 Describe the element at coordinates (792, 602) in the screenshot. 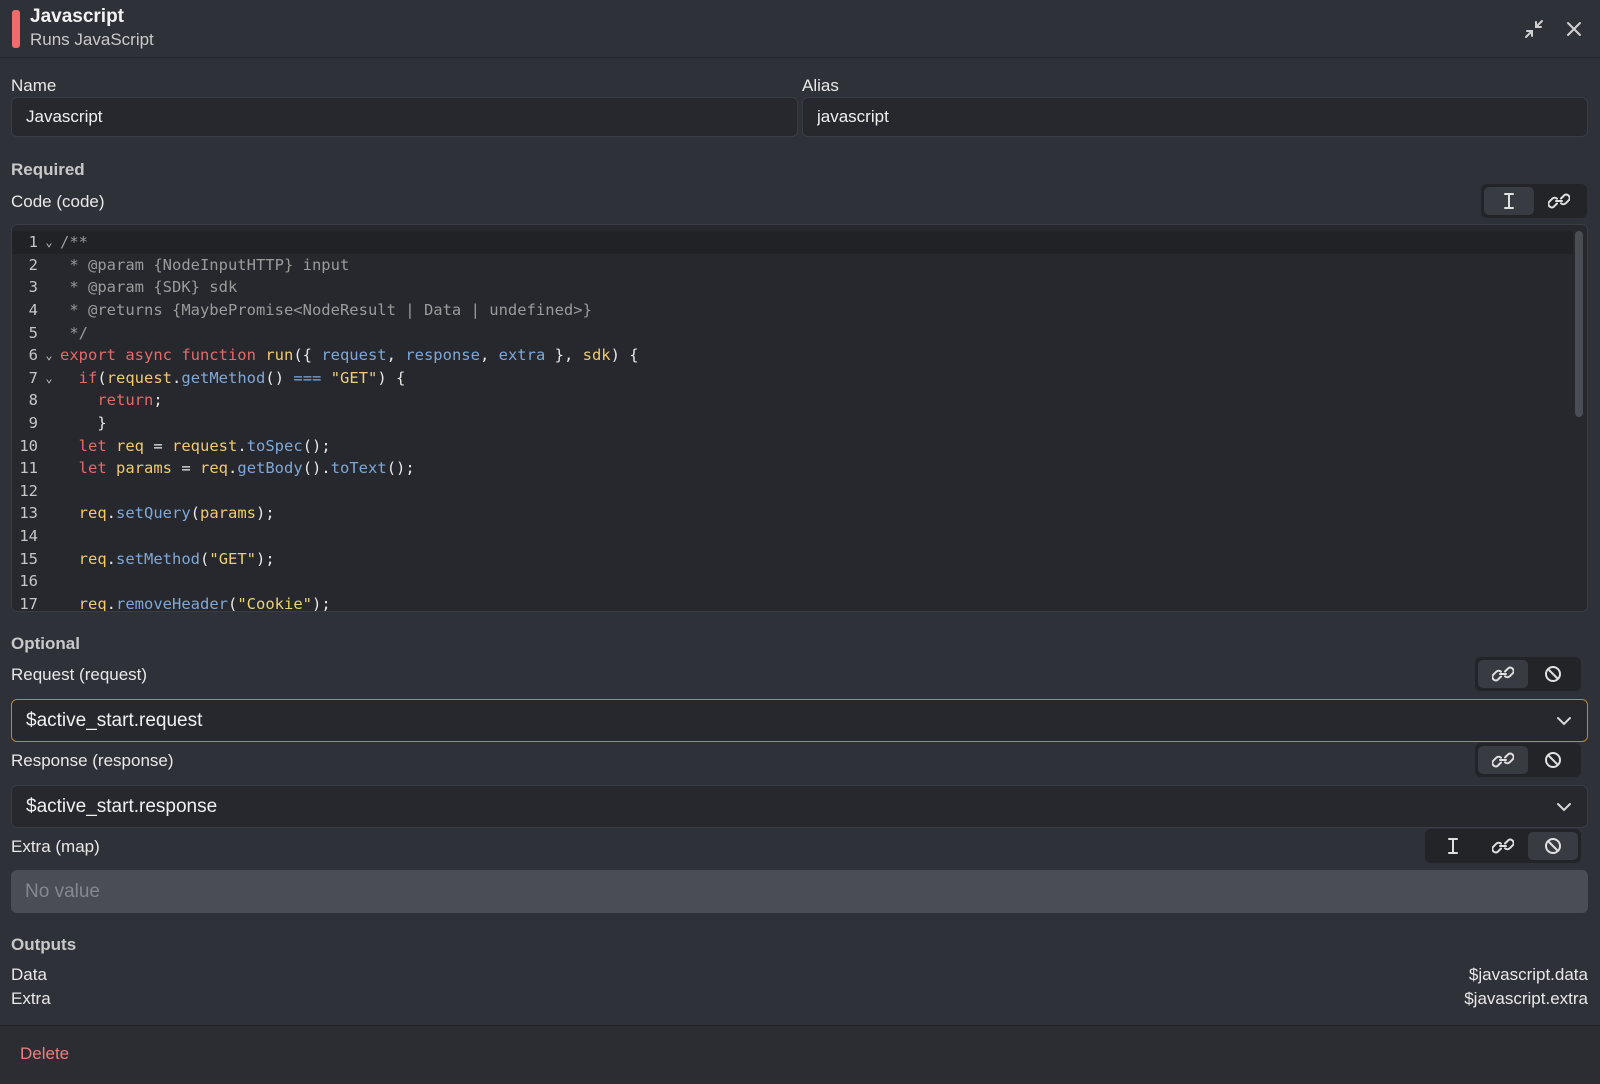

I see `code-line: 17 req.removeHeader("Cookie");` at that location.